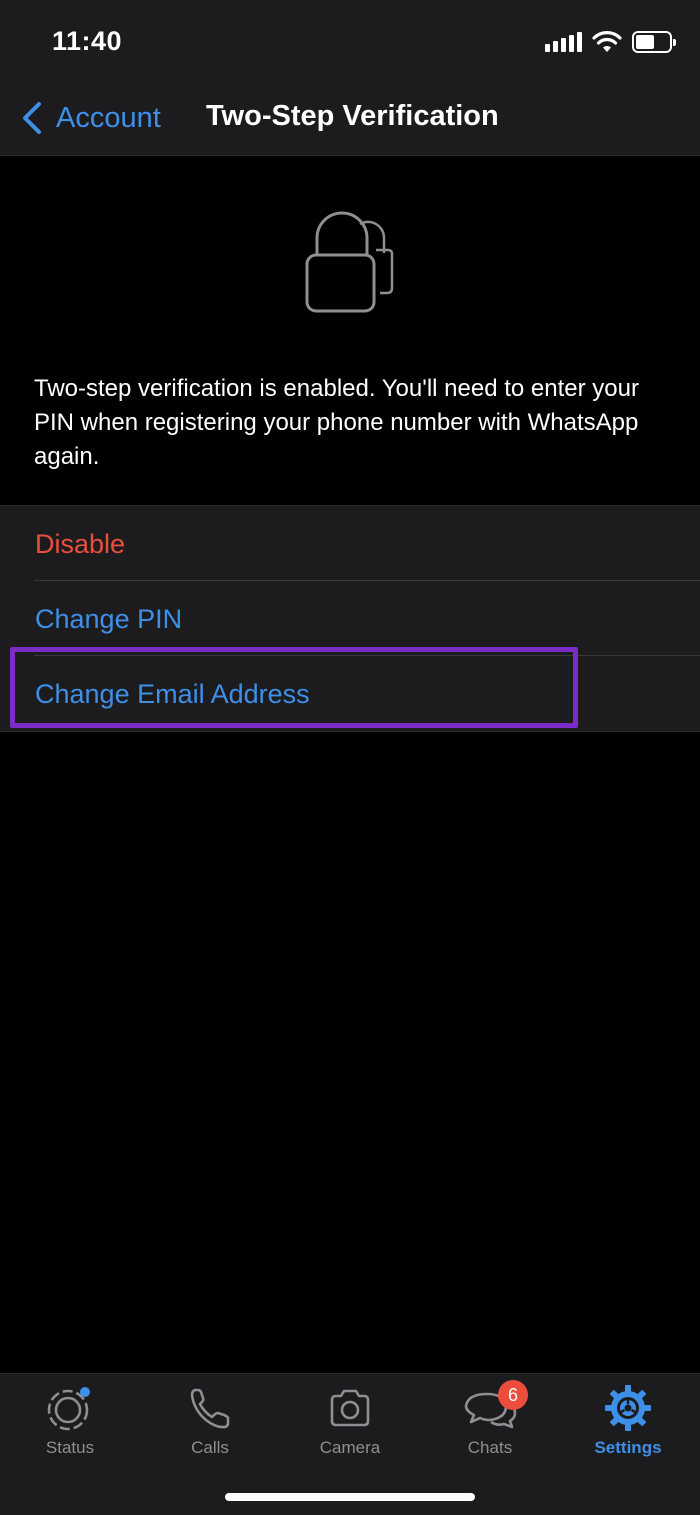 Image resolution: width=700 pixels, height=1515 pixels. I want to click on back-button: Account, so click(90, 118).